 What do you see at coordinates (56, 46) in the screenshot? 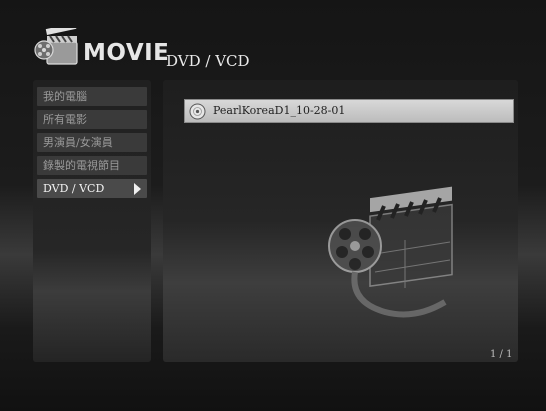
I see `clapperboard-logo-icon` at bounding box center [56, 46].